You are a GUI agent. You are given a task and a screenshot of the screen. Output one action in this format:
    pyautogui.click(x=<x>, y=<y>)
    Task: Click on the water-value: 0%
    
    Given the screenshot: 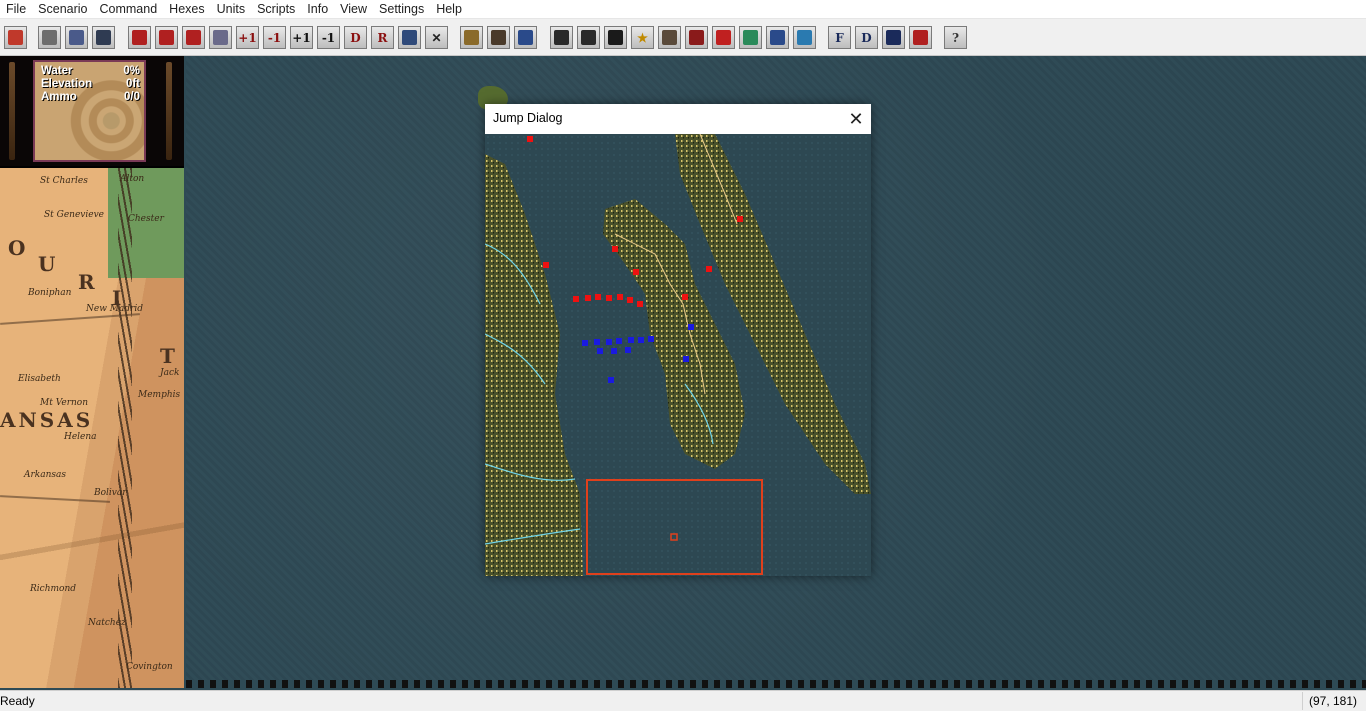 What is the action you would take?
    pyautogui.click(x=131, y=71)
    